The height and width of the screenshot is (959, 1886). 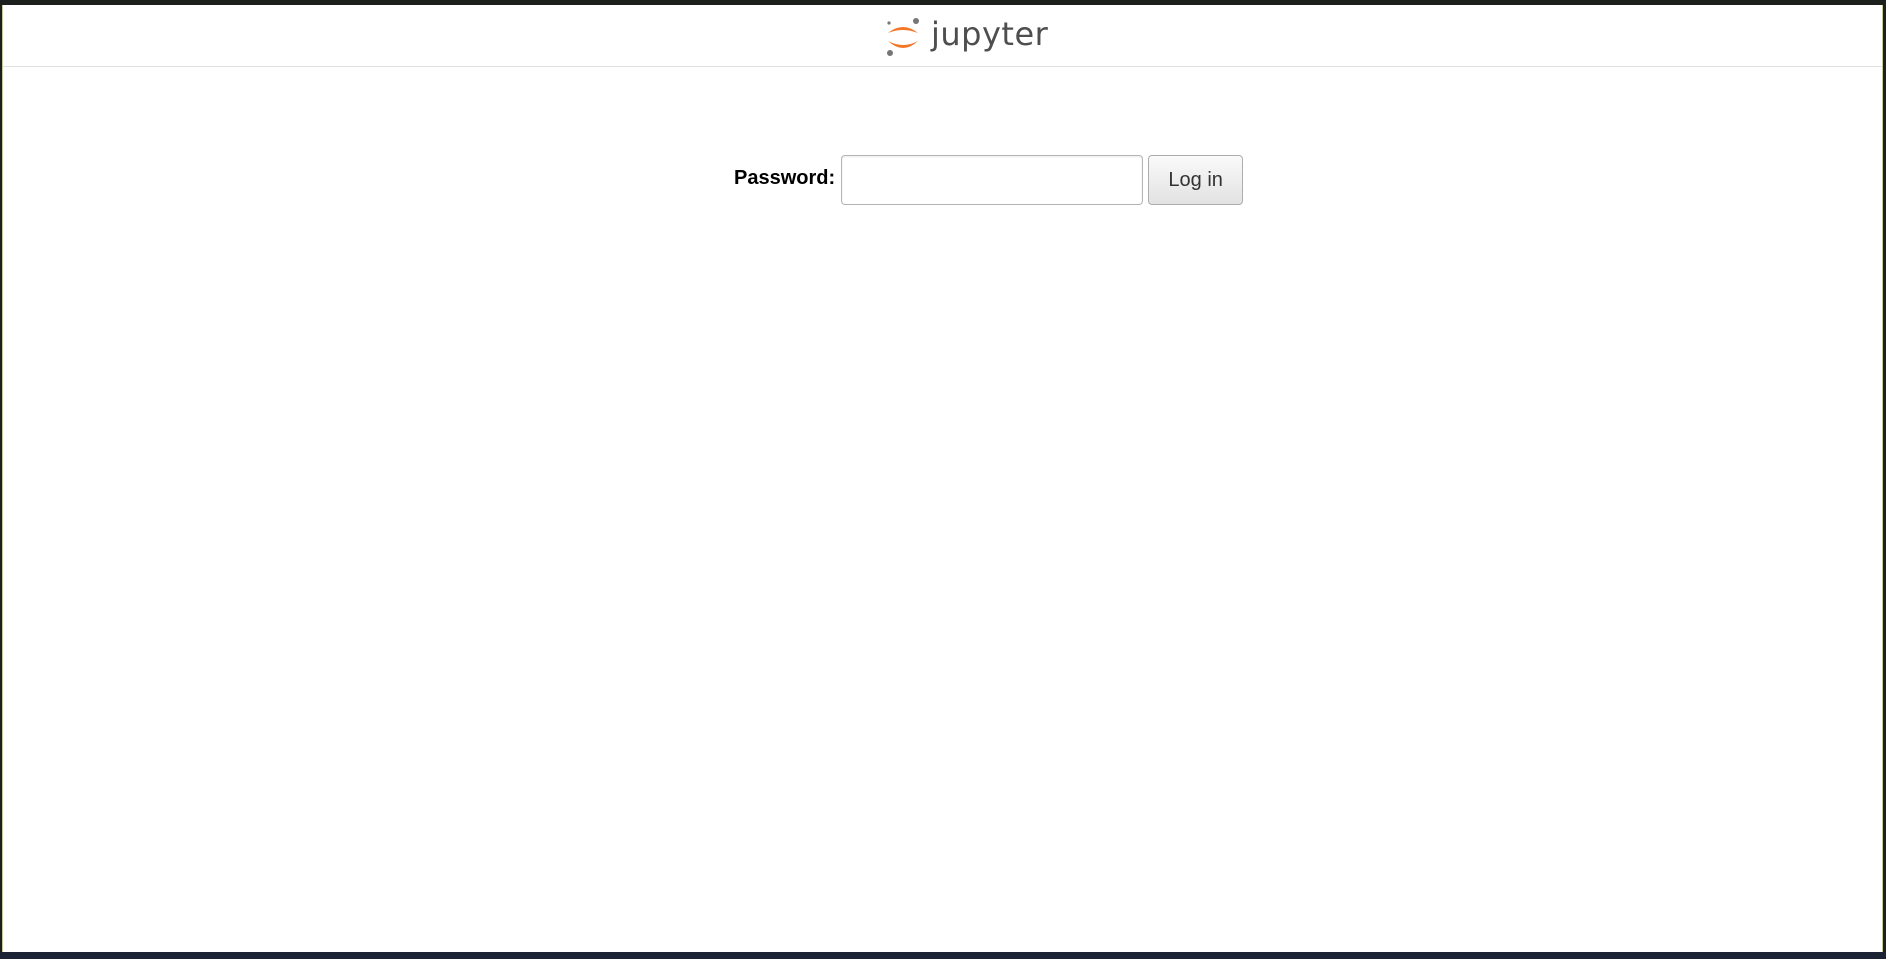 What do you see at coordinates (943, 955) in the screenshot?
I see `taskbar-edge` at bounding box center [943, 955].